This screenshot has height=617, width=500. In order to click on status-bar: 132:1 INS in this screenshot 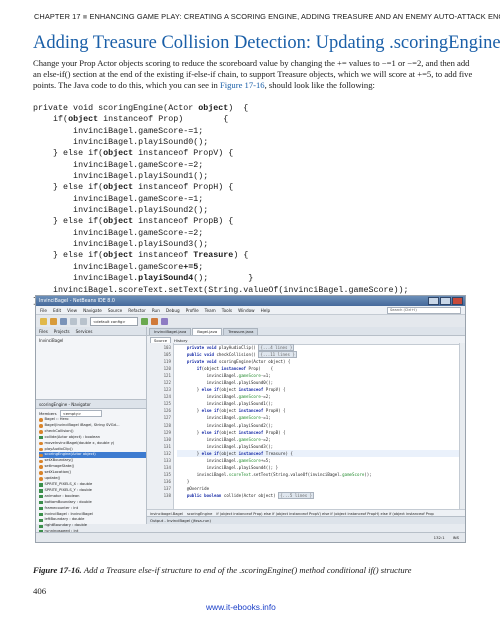, I will do `click(250, 537)`.